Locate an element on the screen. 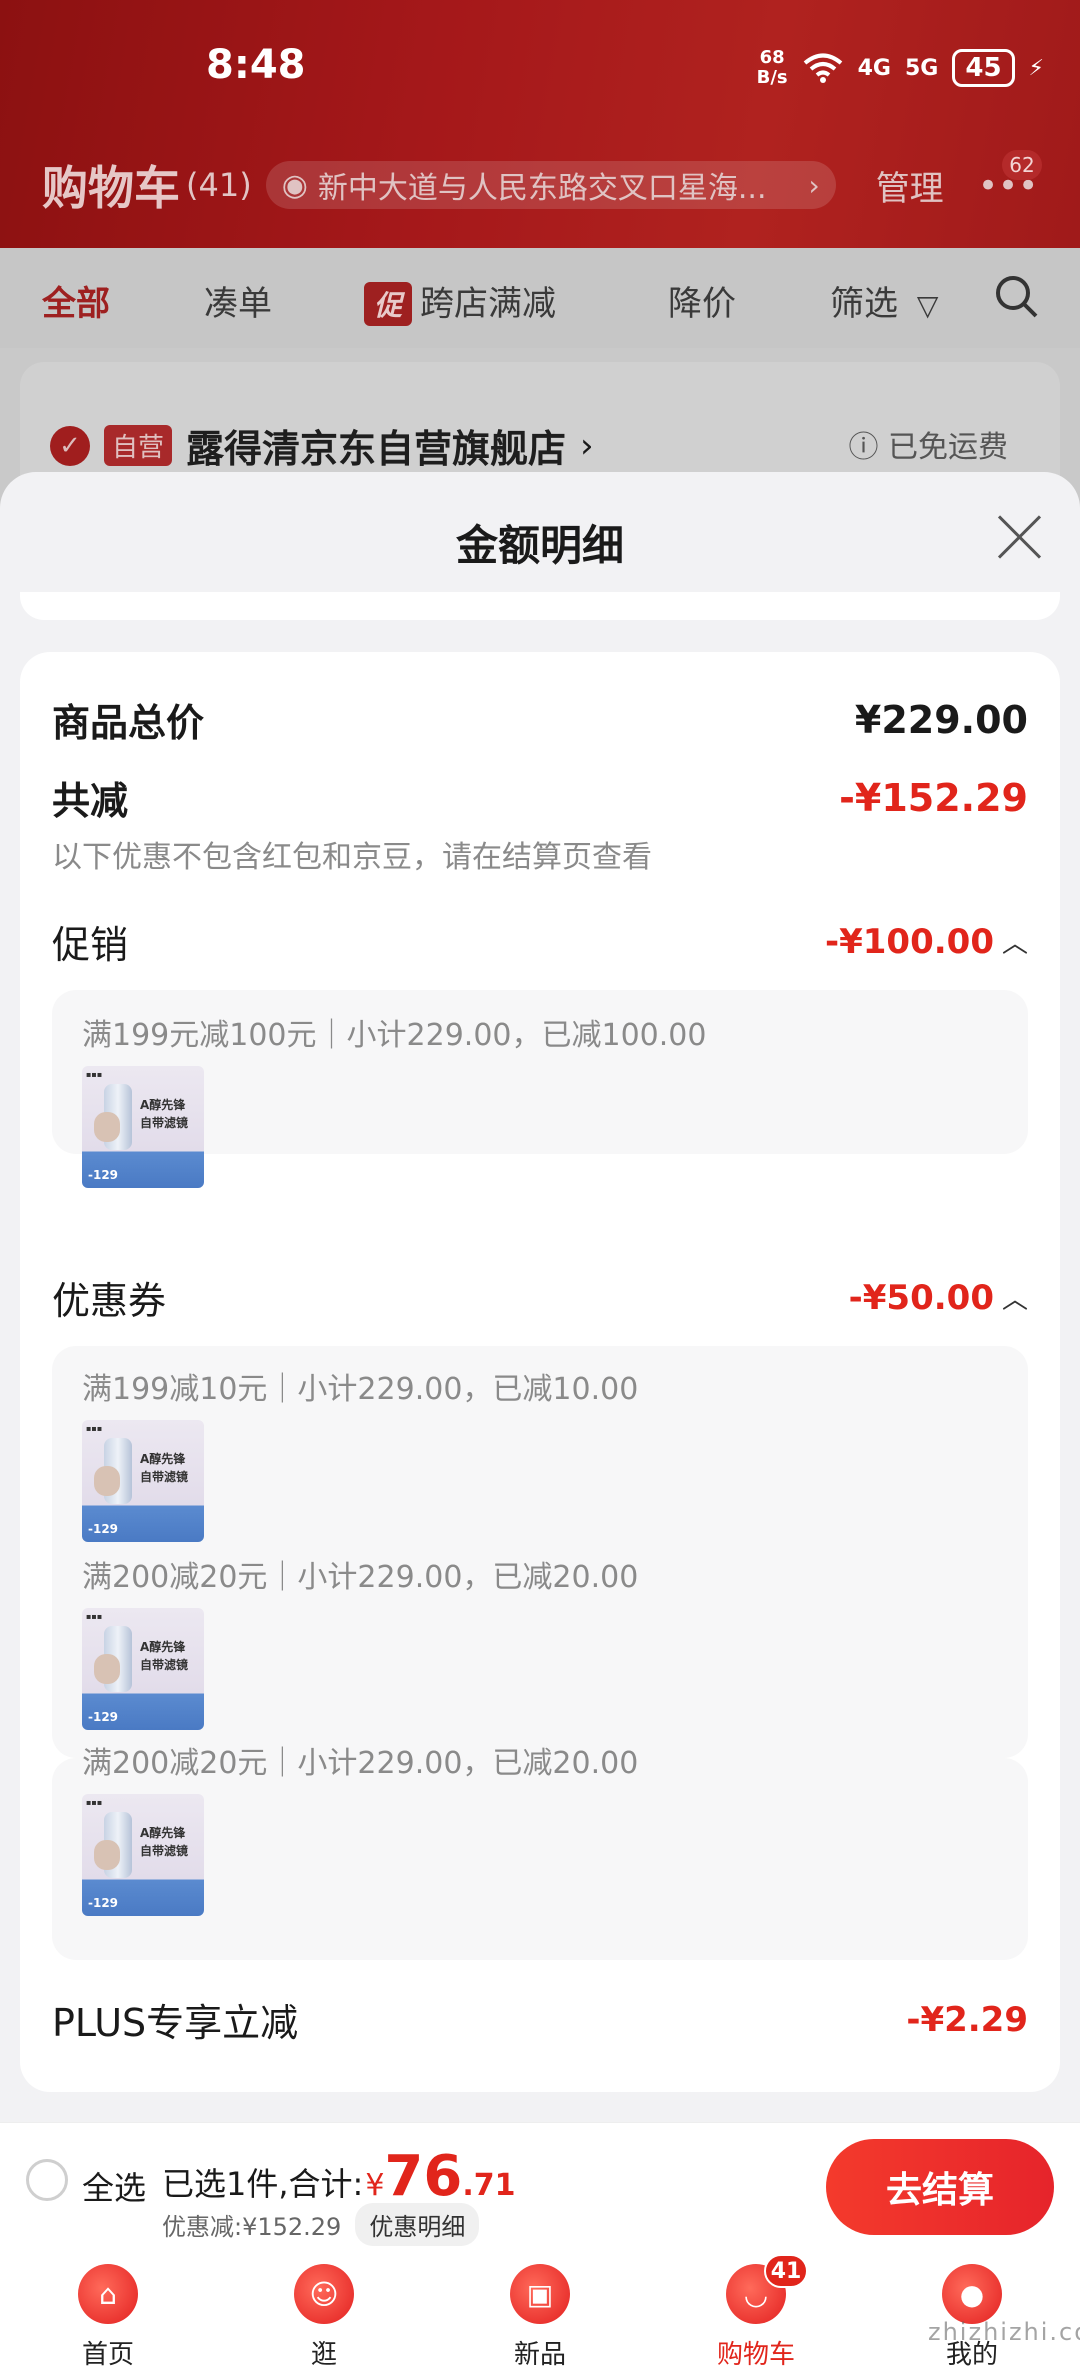 The width and height of the screenshot is (1080, 2376). total-price-row: 商品总价 ¥229.00 is located at coordinates (540, 719).